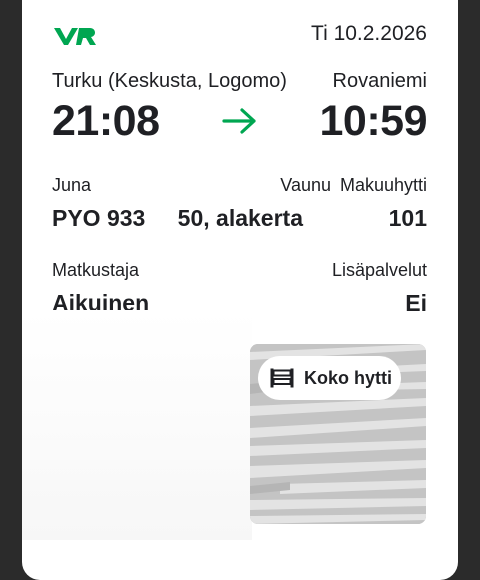  I want to click on cabin-value: 101, so click(407, 218).